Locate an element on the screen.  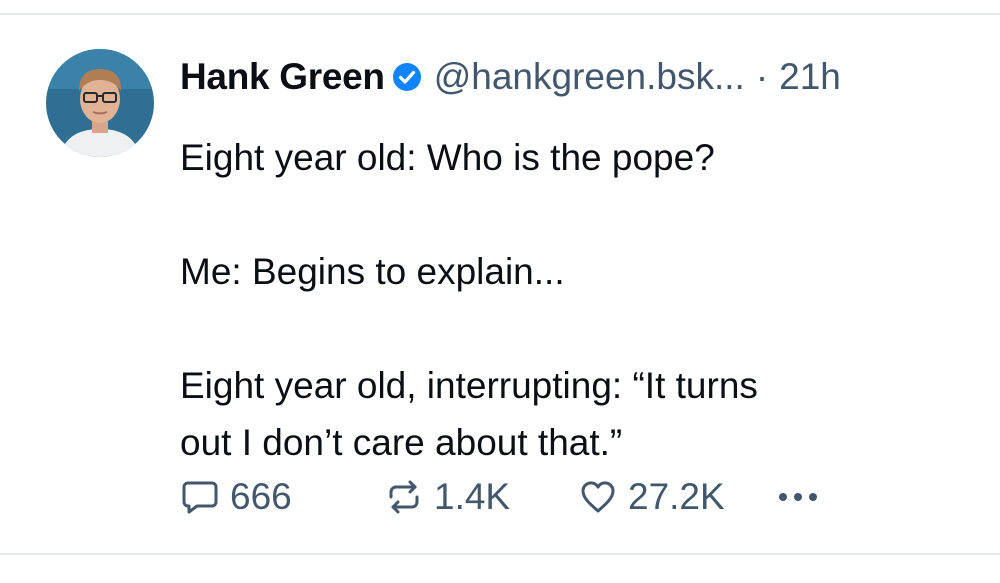
author-avatar is located at coordinates (100, 103).